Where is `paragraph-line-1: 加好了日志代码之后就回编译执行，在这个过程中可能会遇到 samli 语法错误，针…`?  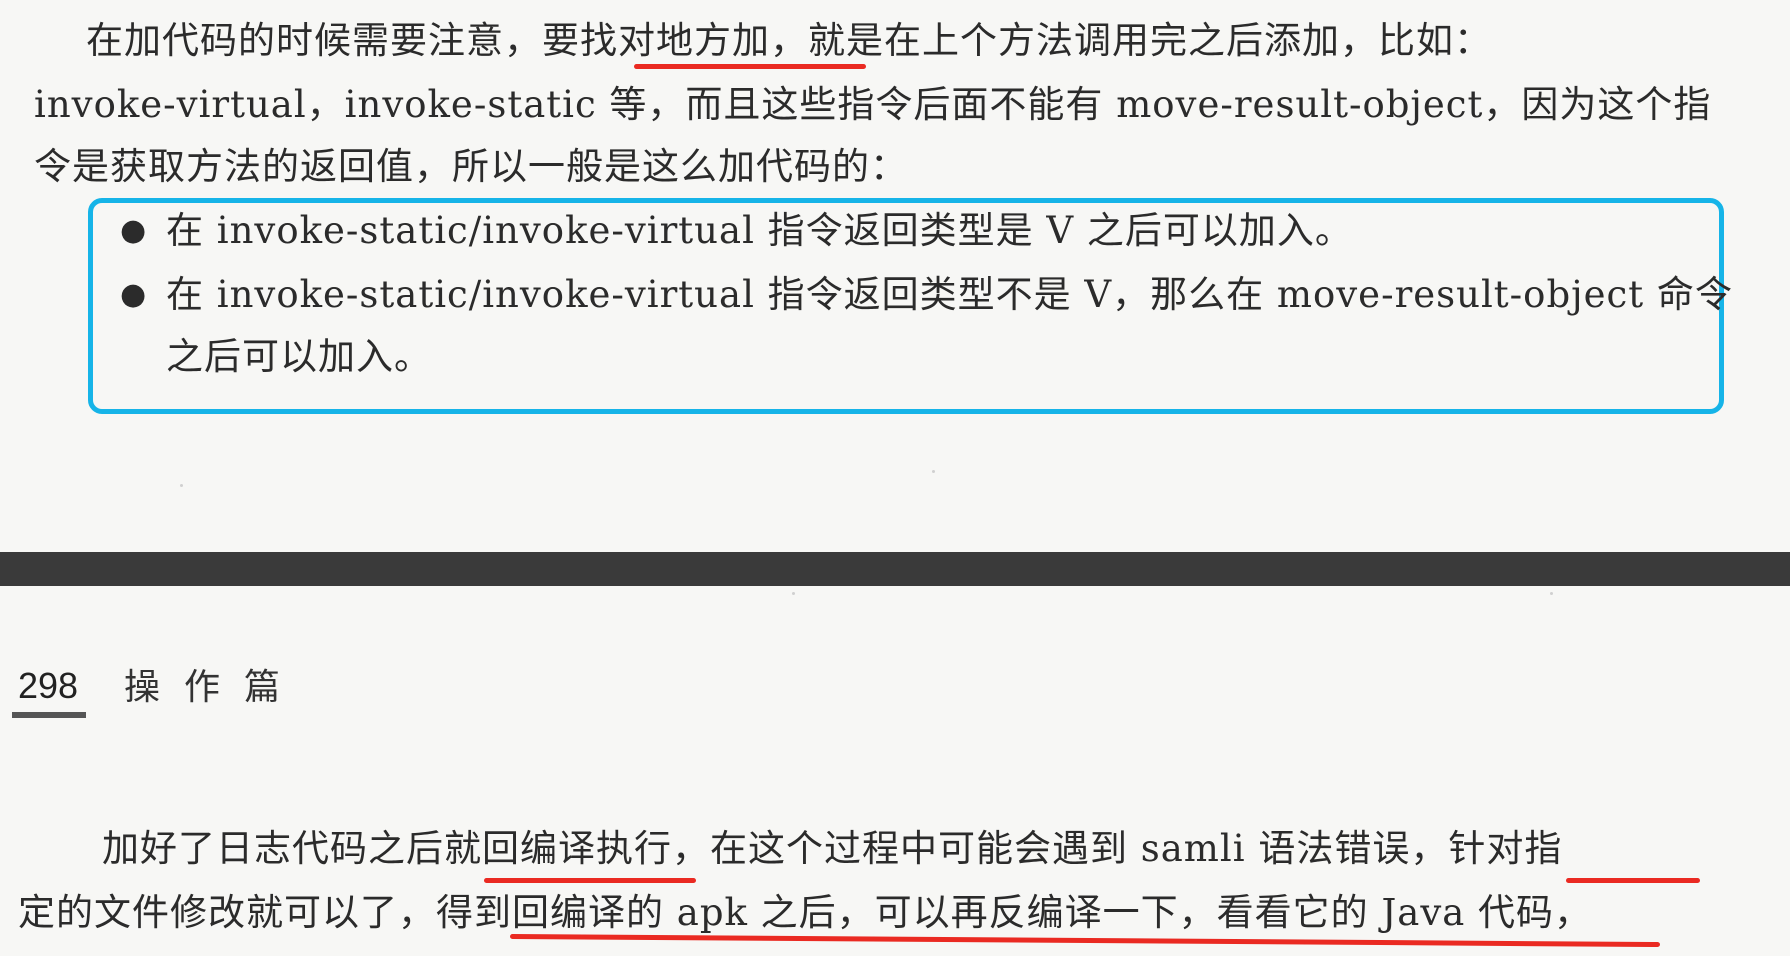
paragraph-line-1: 加好了日志代码之后就回编译执行，在这个过程中可能会遇到 samli 语法错误，针… is located at coordinates (832, 848).